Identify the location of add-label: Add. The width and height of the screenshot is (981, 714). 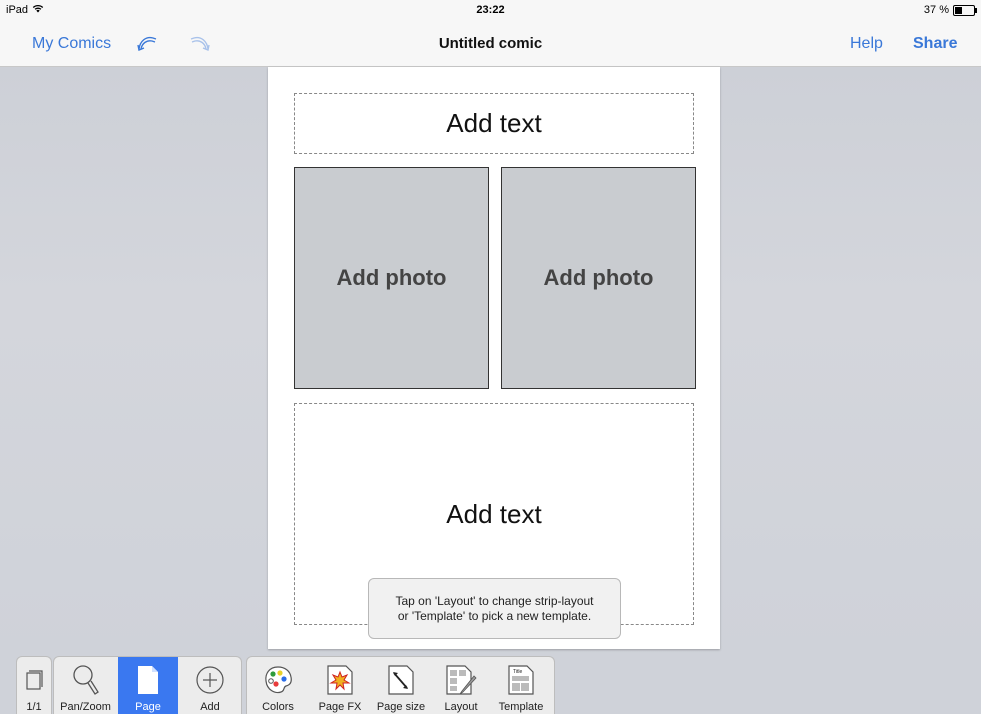
(210, 707).